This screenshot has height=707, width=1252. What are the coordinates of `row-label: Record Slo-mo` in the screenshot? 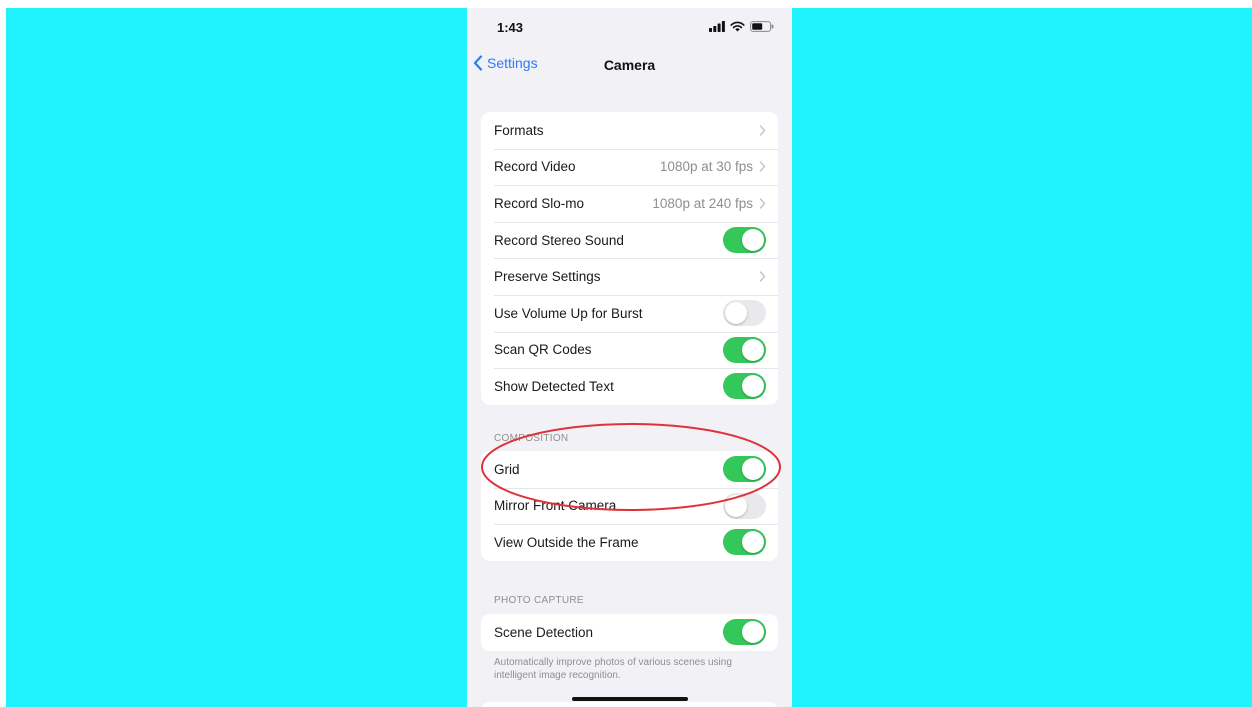 It's located at (539, 203).